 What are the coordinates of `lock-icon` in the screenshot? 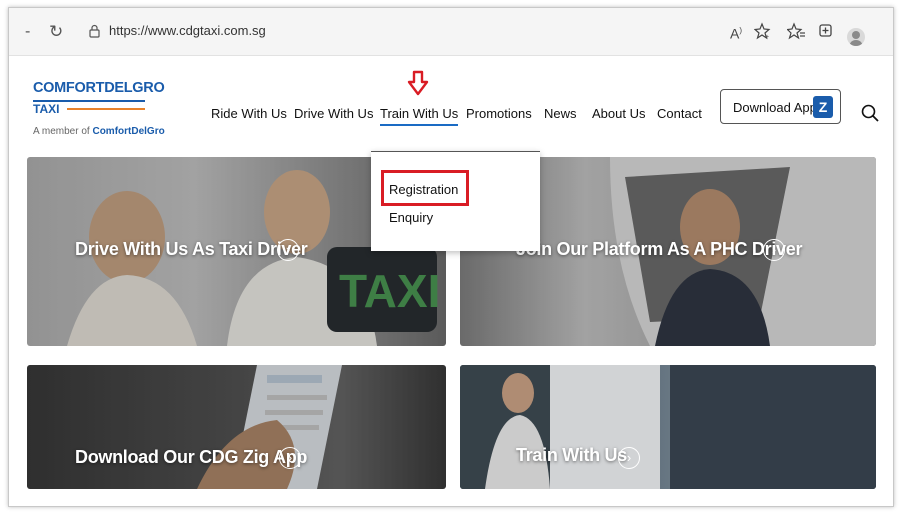 It's located at (94, 31).